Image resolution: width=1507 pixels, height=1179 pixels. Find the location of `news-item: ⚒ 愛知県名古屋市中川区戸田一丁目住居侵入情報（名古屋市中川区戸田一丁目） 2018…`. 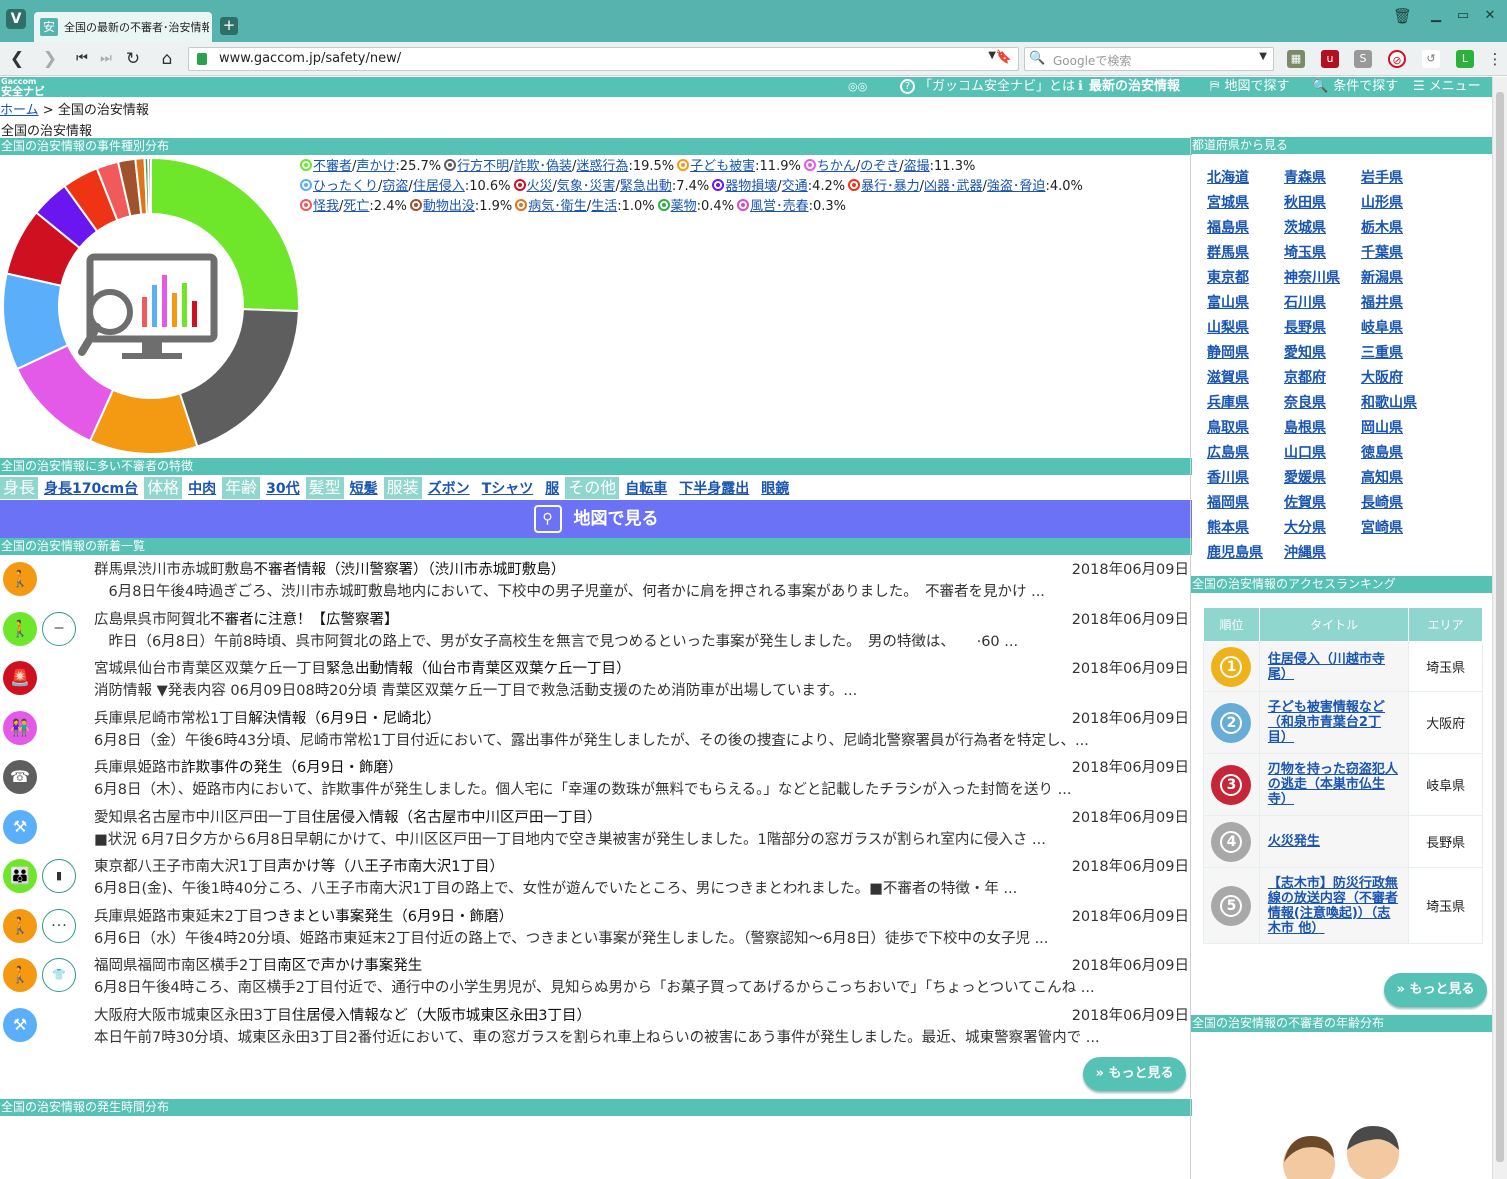

news-item: ⚒ 愛知県名古屋市中川区戸田一丁目住居侵入情報（名古屋市中川区戸田一丁目） 2018… is located at coordinates (596, 829).